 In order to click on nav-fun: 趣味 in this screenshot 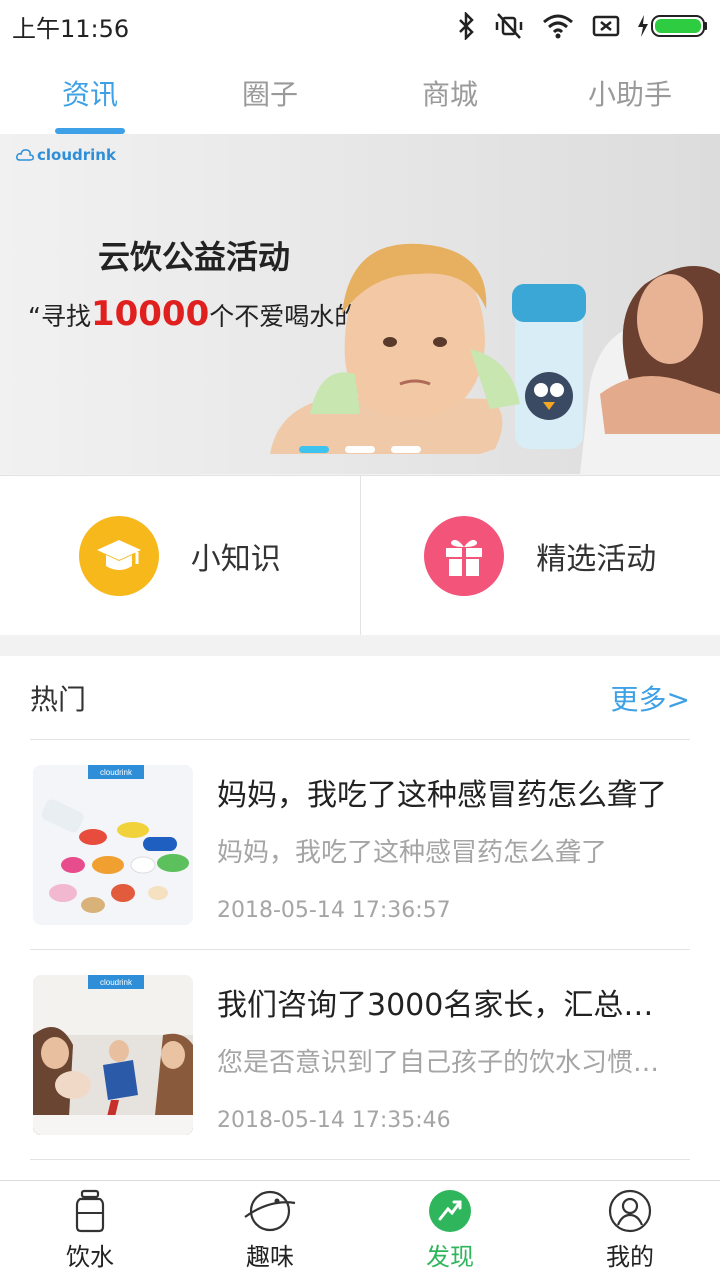, I will do `click(270, 1230)`.